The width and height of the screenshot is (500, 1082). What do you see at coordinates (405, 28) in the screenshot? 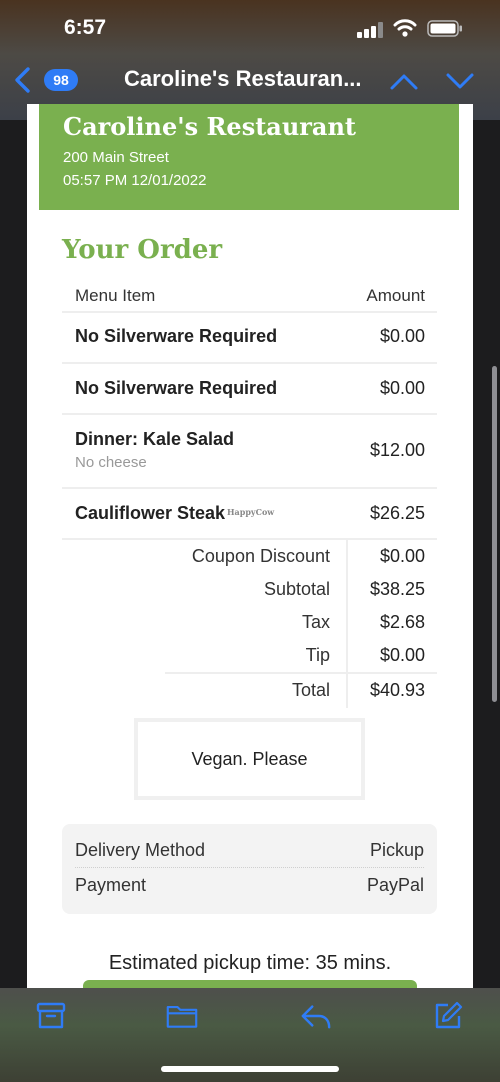
I see `wifi-icon` at bounding box center [405, 28].